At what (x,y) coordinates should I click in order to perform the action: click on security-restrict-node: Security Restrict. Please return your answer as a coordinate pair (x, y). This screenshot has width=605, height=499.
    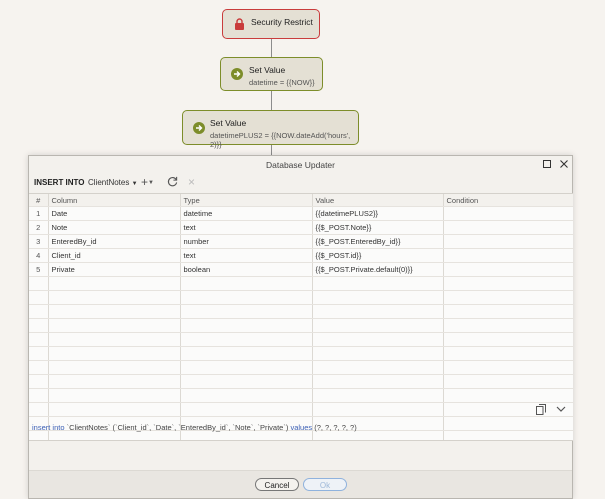
    Looking at the image, I should click on (271, 24).